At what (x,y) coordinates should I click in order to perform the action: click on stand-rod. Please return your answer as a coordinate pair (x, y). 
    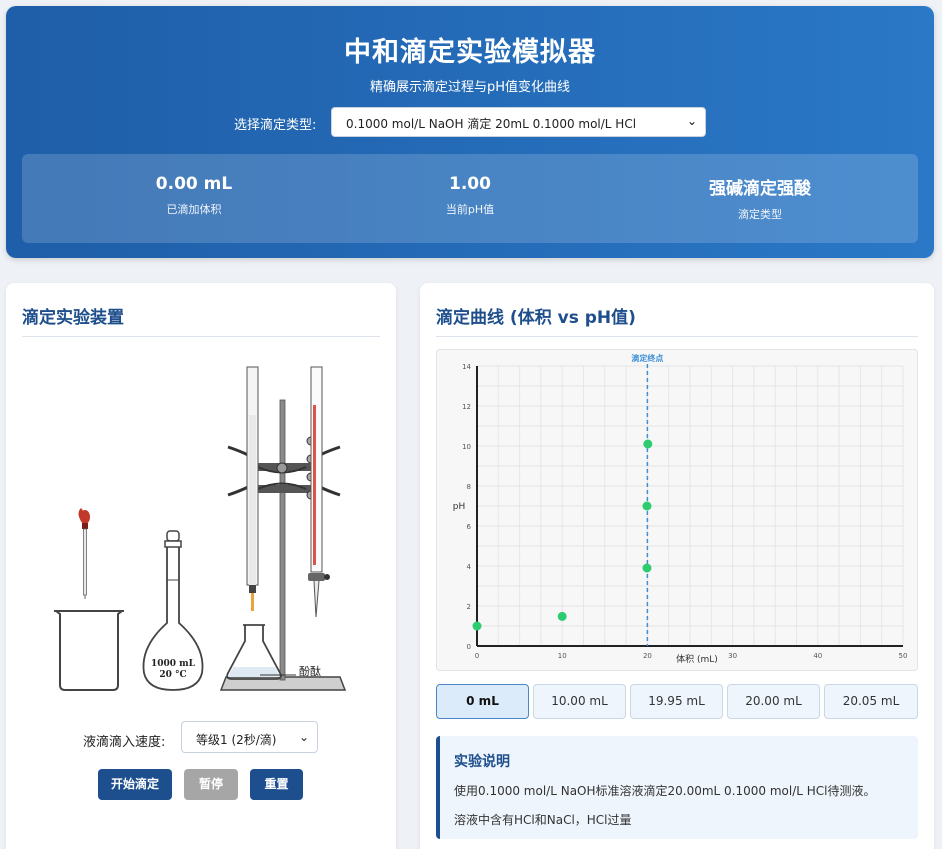
    Looking at the image, I should click on (282, 540).